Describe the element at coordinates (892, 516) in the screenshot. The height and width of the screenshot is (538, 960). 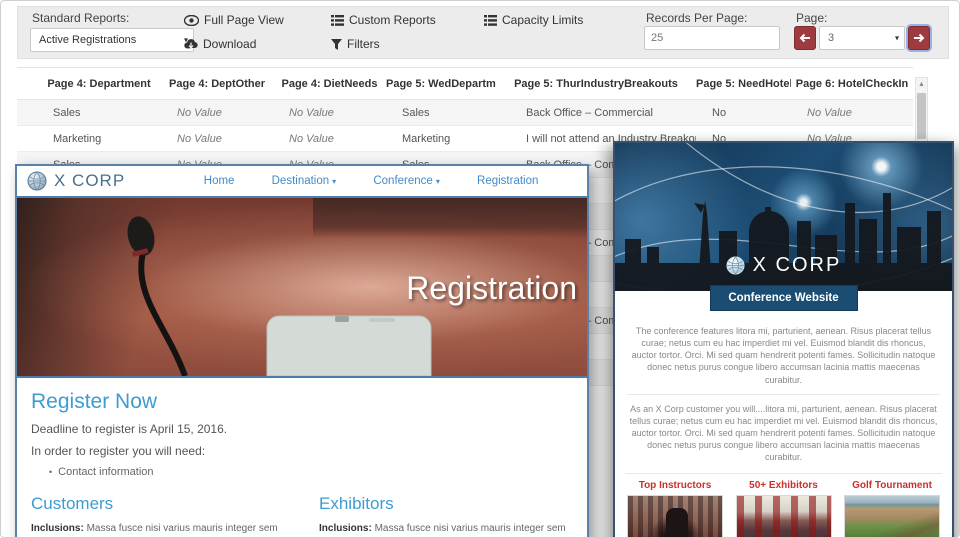
I see `golf-photo` at that location.